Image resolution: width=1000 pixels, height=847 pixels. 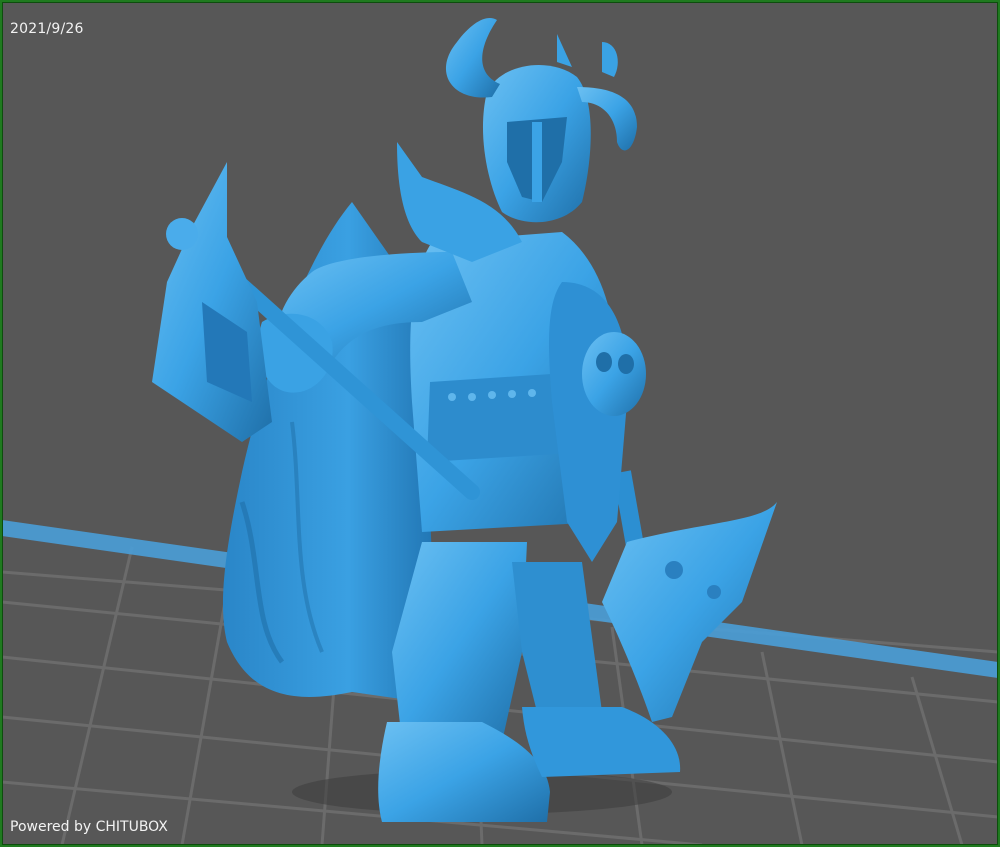 What do you see at coordinates (614, 374) in the screenshot?
I see `model-skull` at bounding box center [614, 374].